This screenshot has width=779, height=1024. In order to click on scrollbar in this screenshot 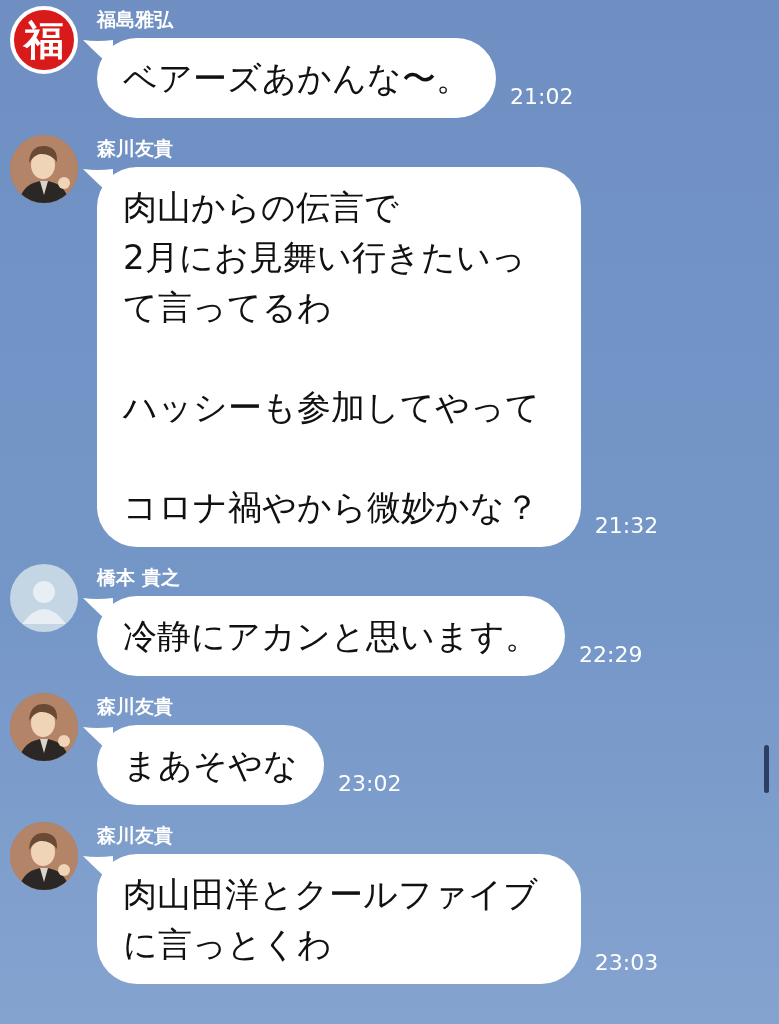, I will do `click(766, 769)`.